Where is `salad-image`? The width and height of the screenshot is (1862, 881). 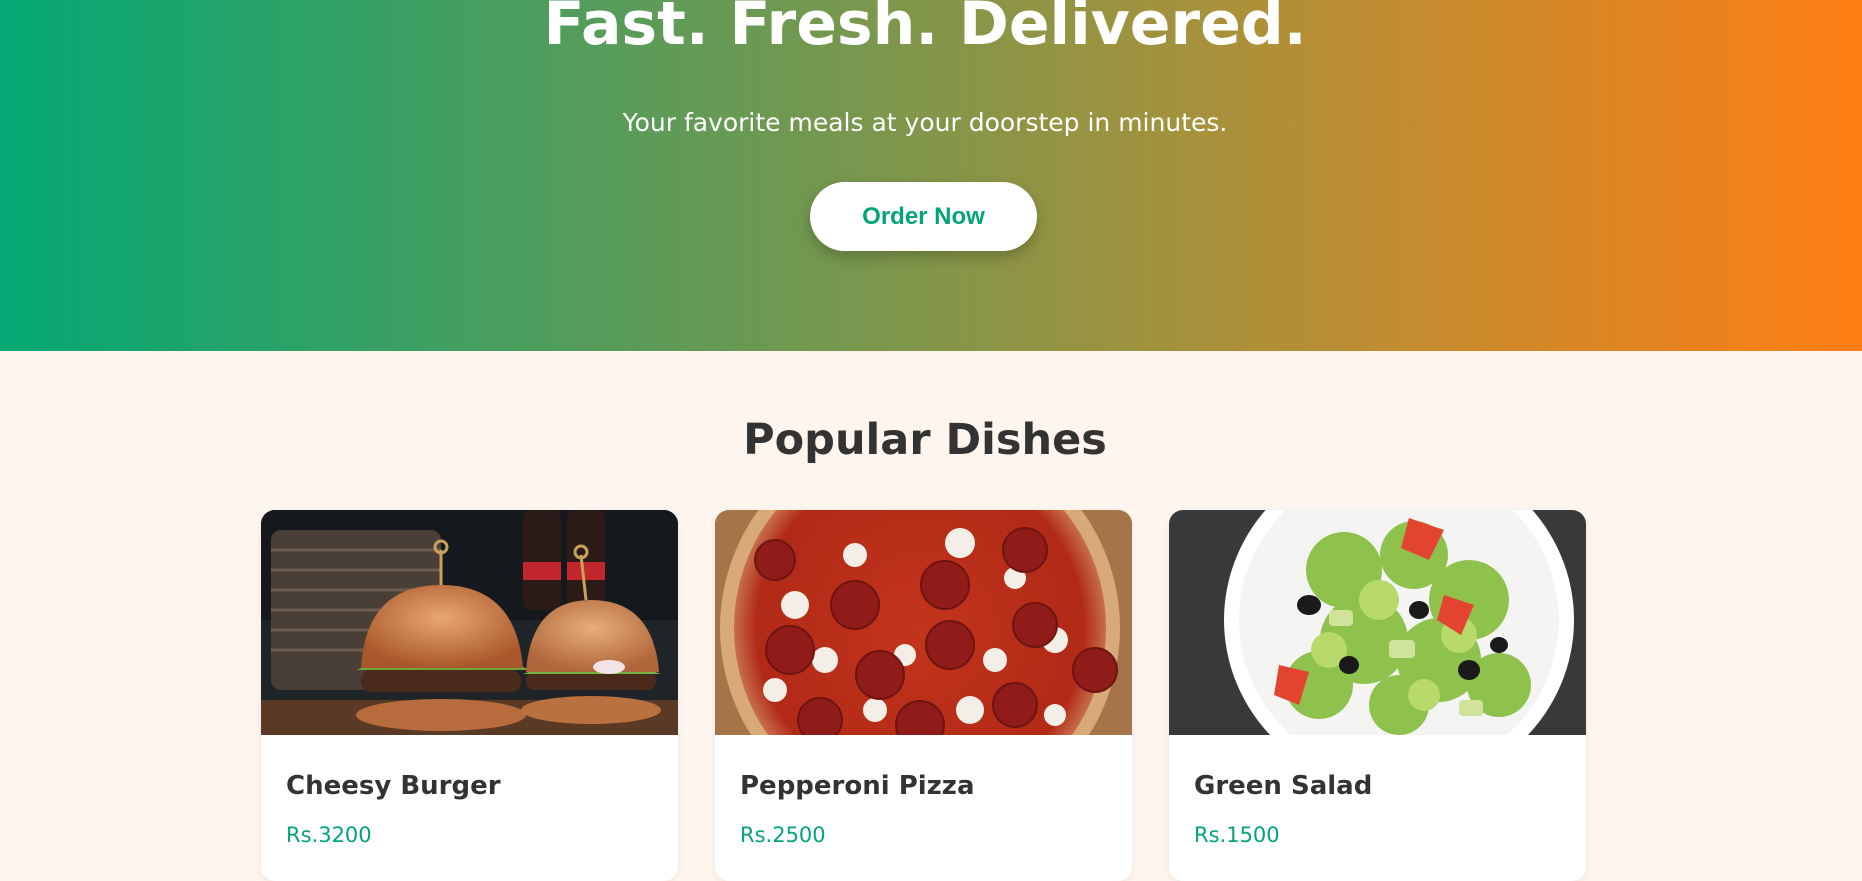
salad-image is located at coordinates (1377, 622).